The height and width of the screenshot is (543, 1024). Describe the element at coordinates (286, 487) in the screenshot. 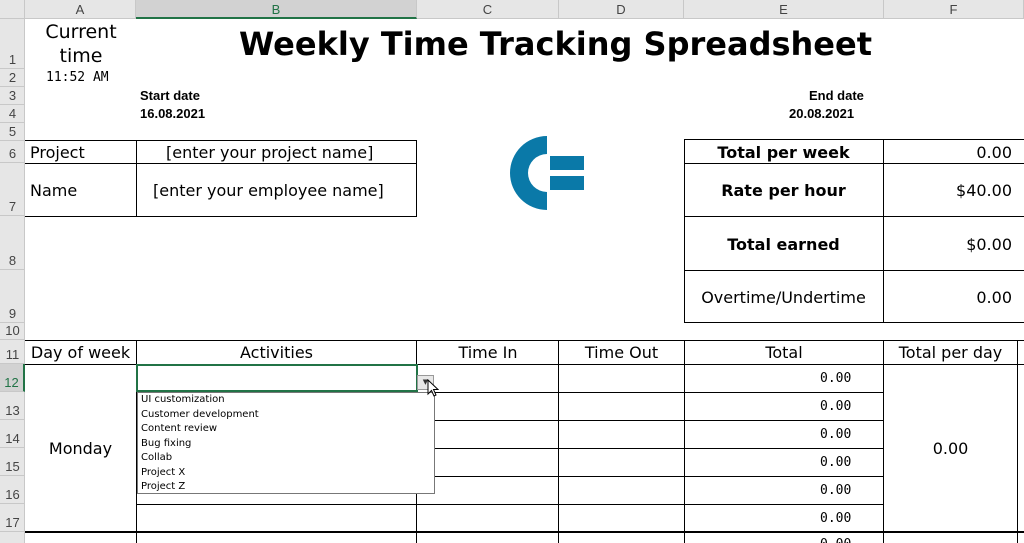

I see `dropdown-option: Project Z` at that location.